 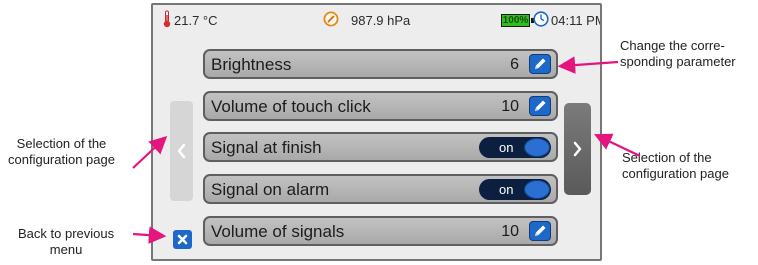 I want to click on arrow-selection-right, so click(x=617, y=145).